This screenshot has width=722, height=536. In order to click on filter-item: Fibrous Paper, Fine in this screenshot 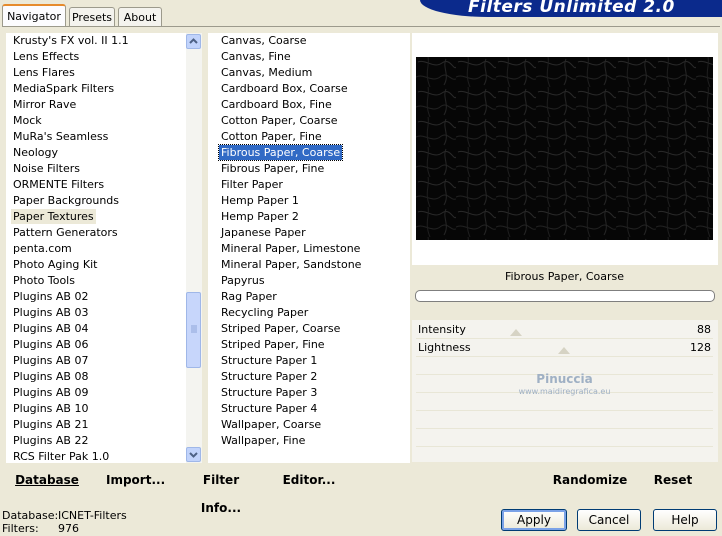, I will do `click(272, 168)`.